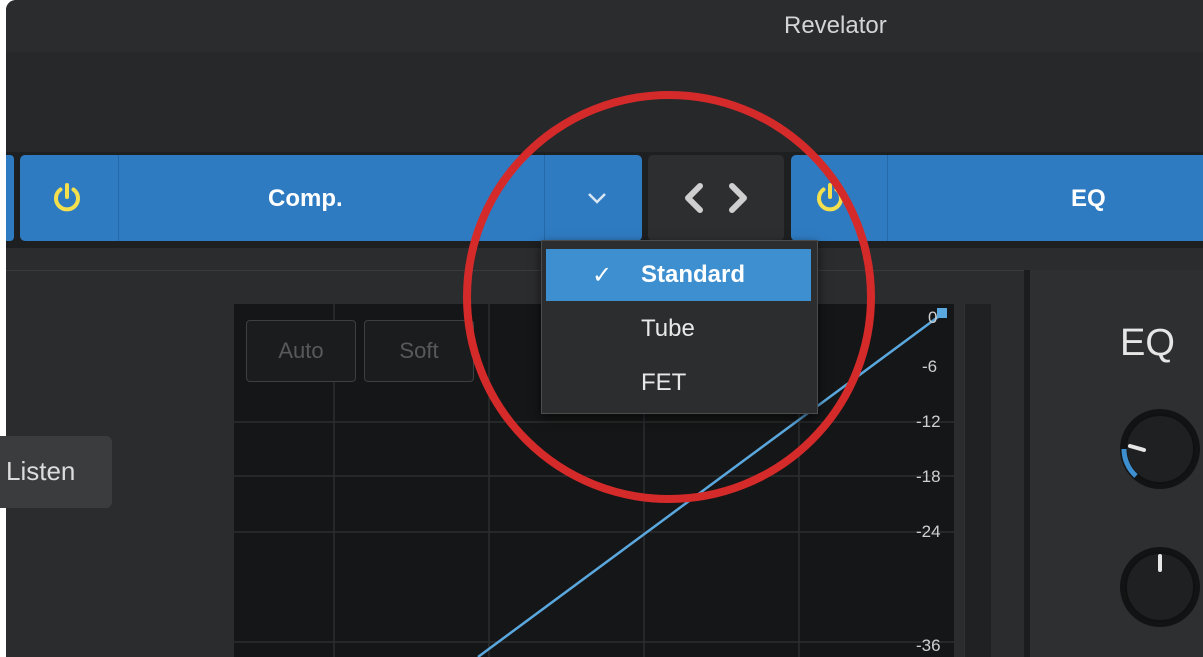 This screenshot has height=657, width=1203. Describe the element at coordinates (928, 531) in the screenshot. I see `db-label: -24` at that location.